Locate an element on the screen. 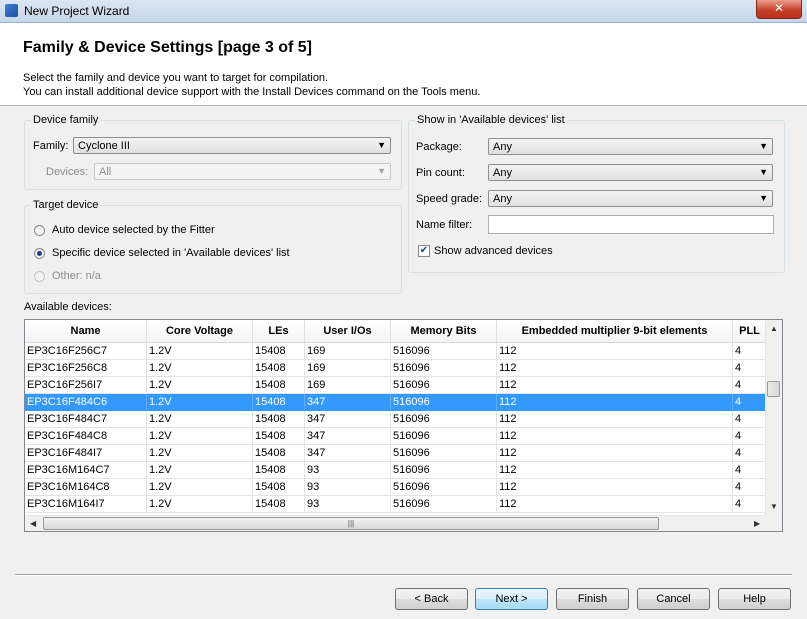 This screenshot has height=619, width=807. page-title: Family & Device Settings [page 3 of 5] is located at coordinates (167, 47).